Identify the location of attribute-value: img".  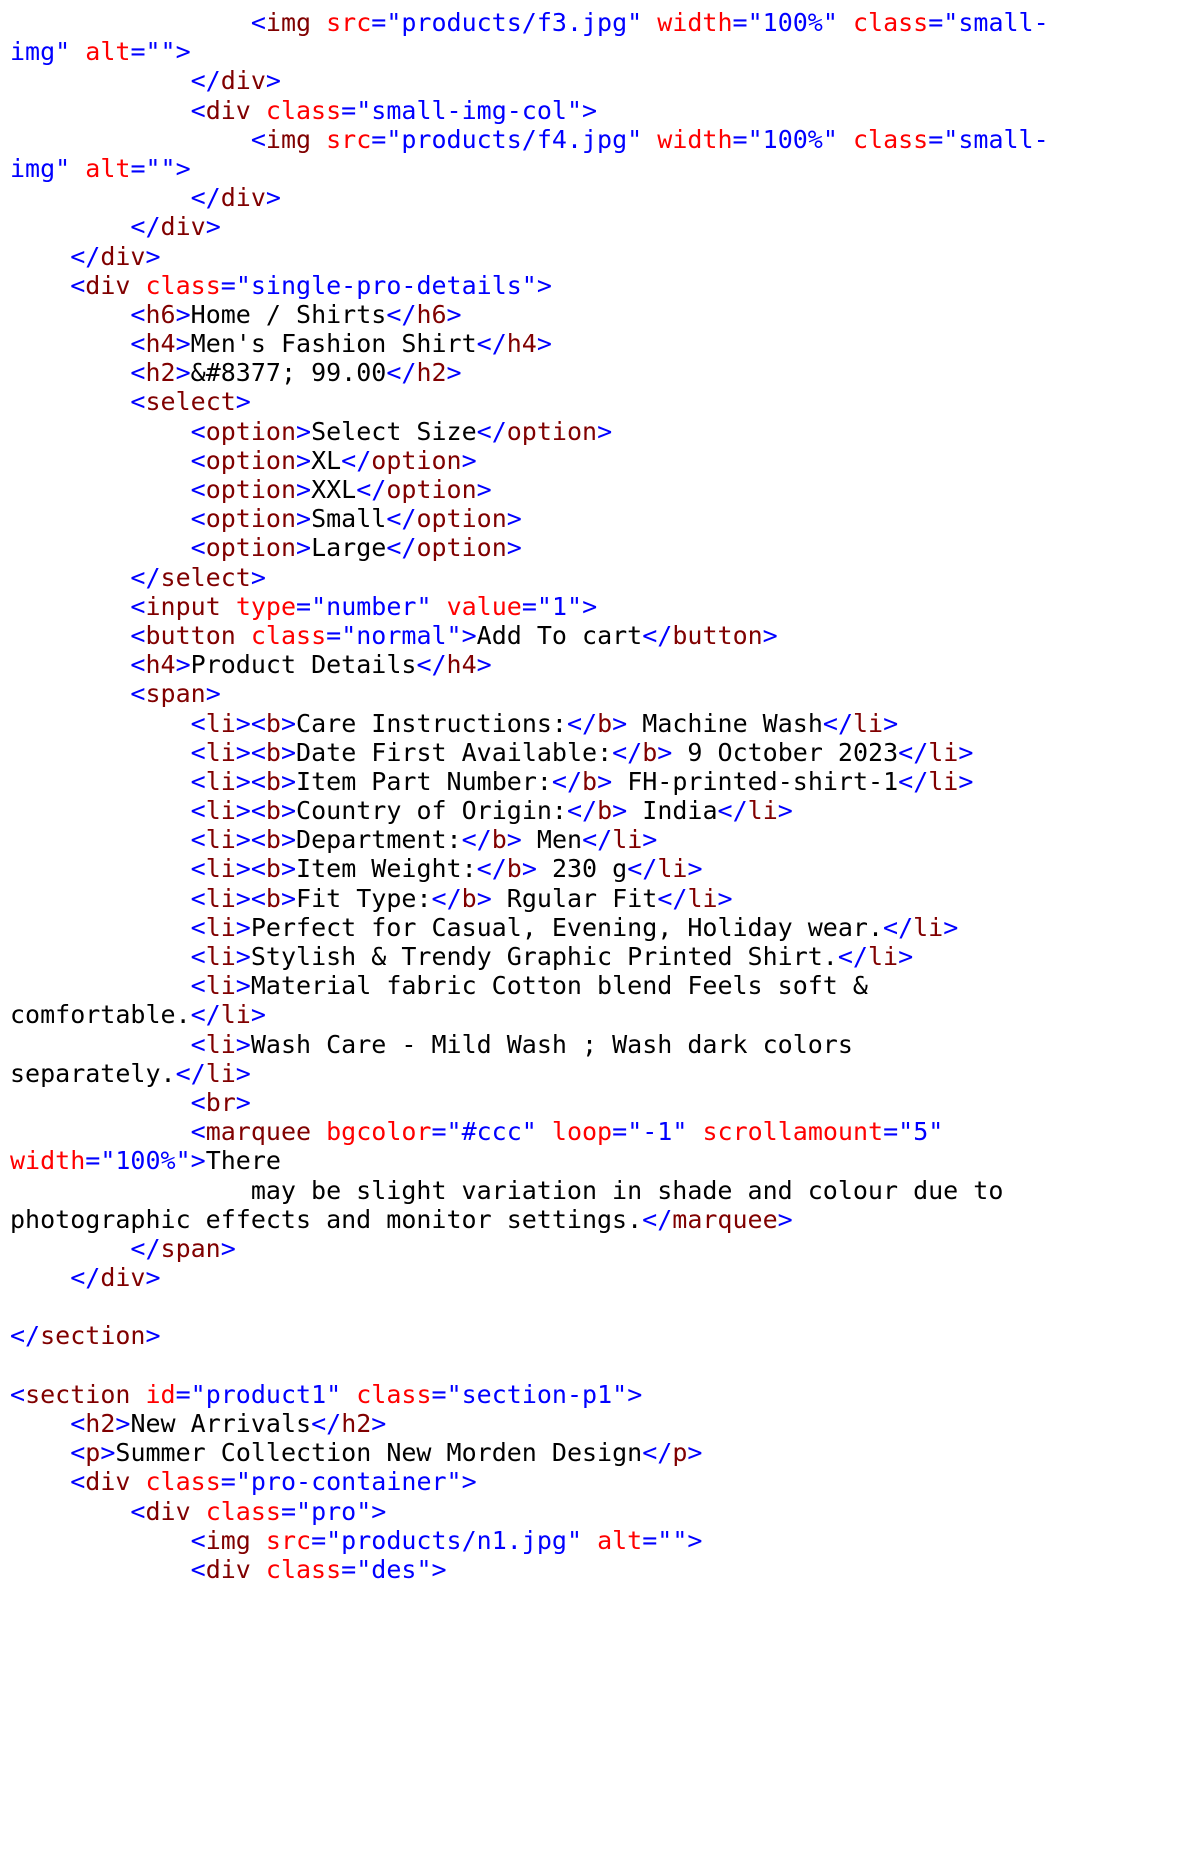
(40, 52).